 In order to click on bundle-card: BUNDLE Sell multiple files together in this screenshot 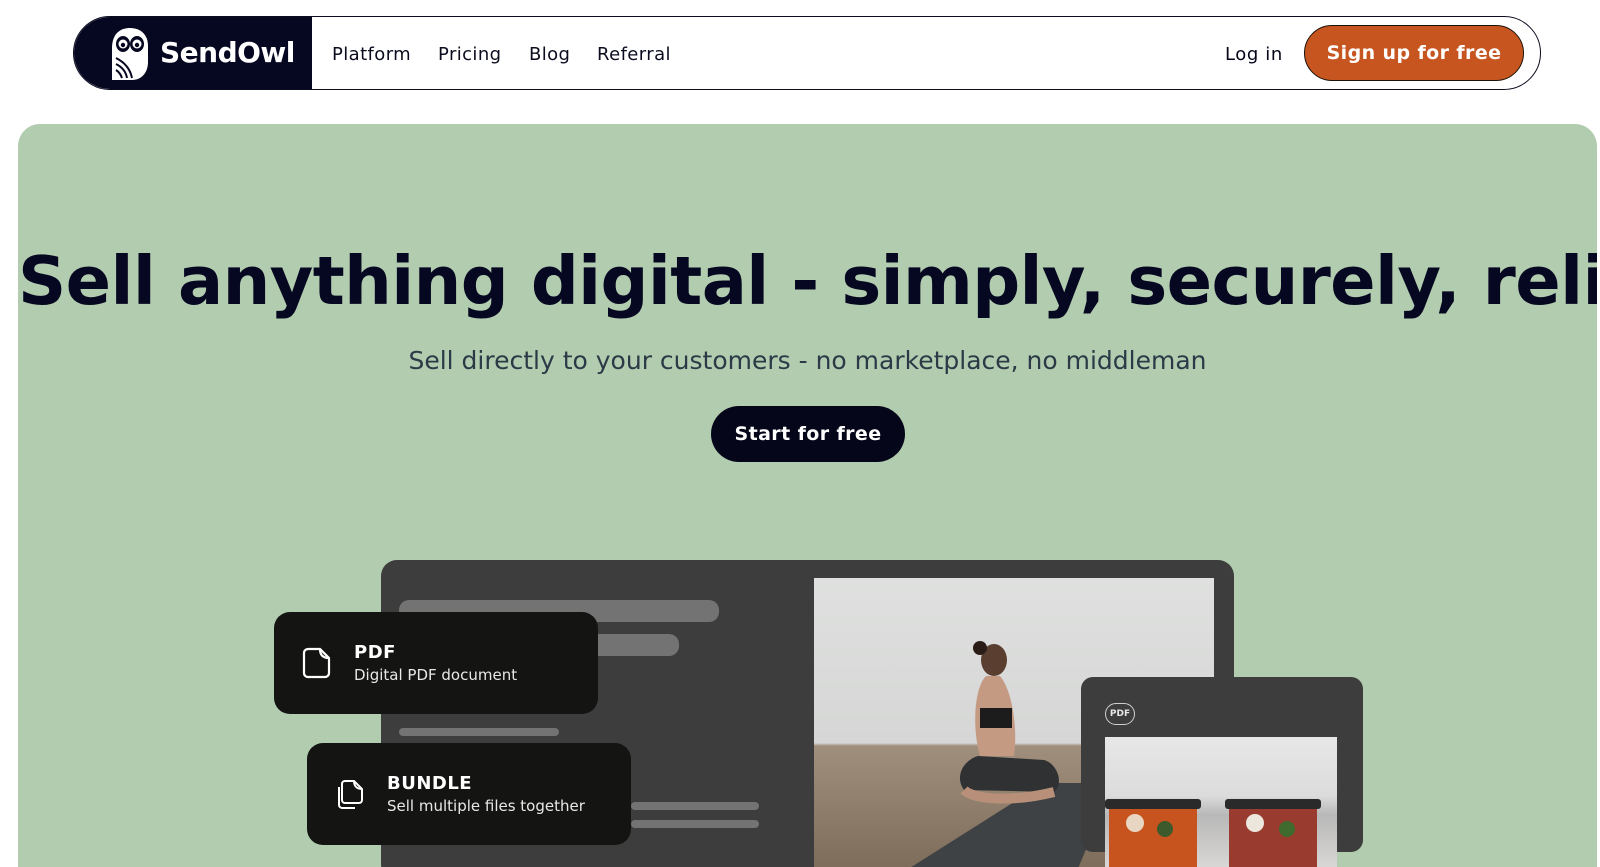, I will do `click(469, 794)`.